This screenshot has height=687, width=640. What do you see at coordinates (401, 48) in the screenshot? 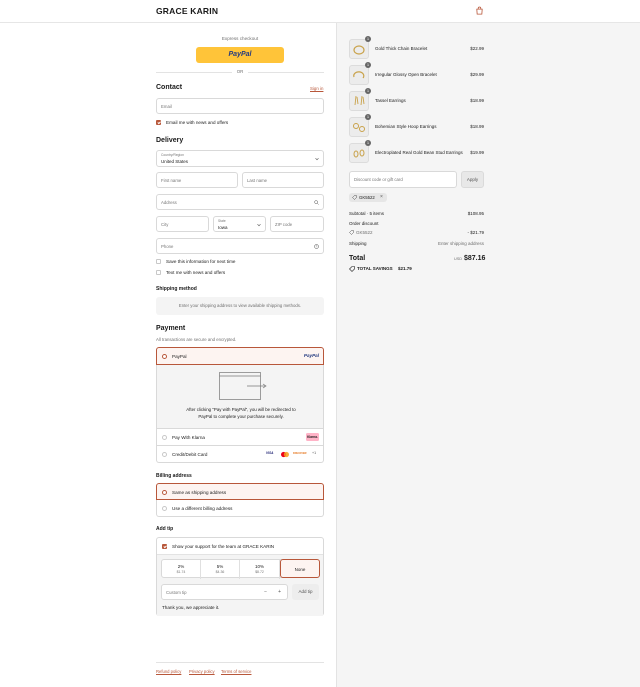
I see `product-name: Gold Thick Chain Bracelet` at bounding box center [401, 48].